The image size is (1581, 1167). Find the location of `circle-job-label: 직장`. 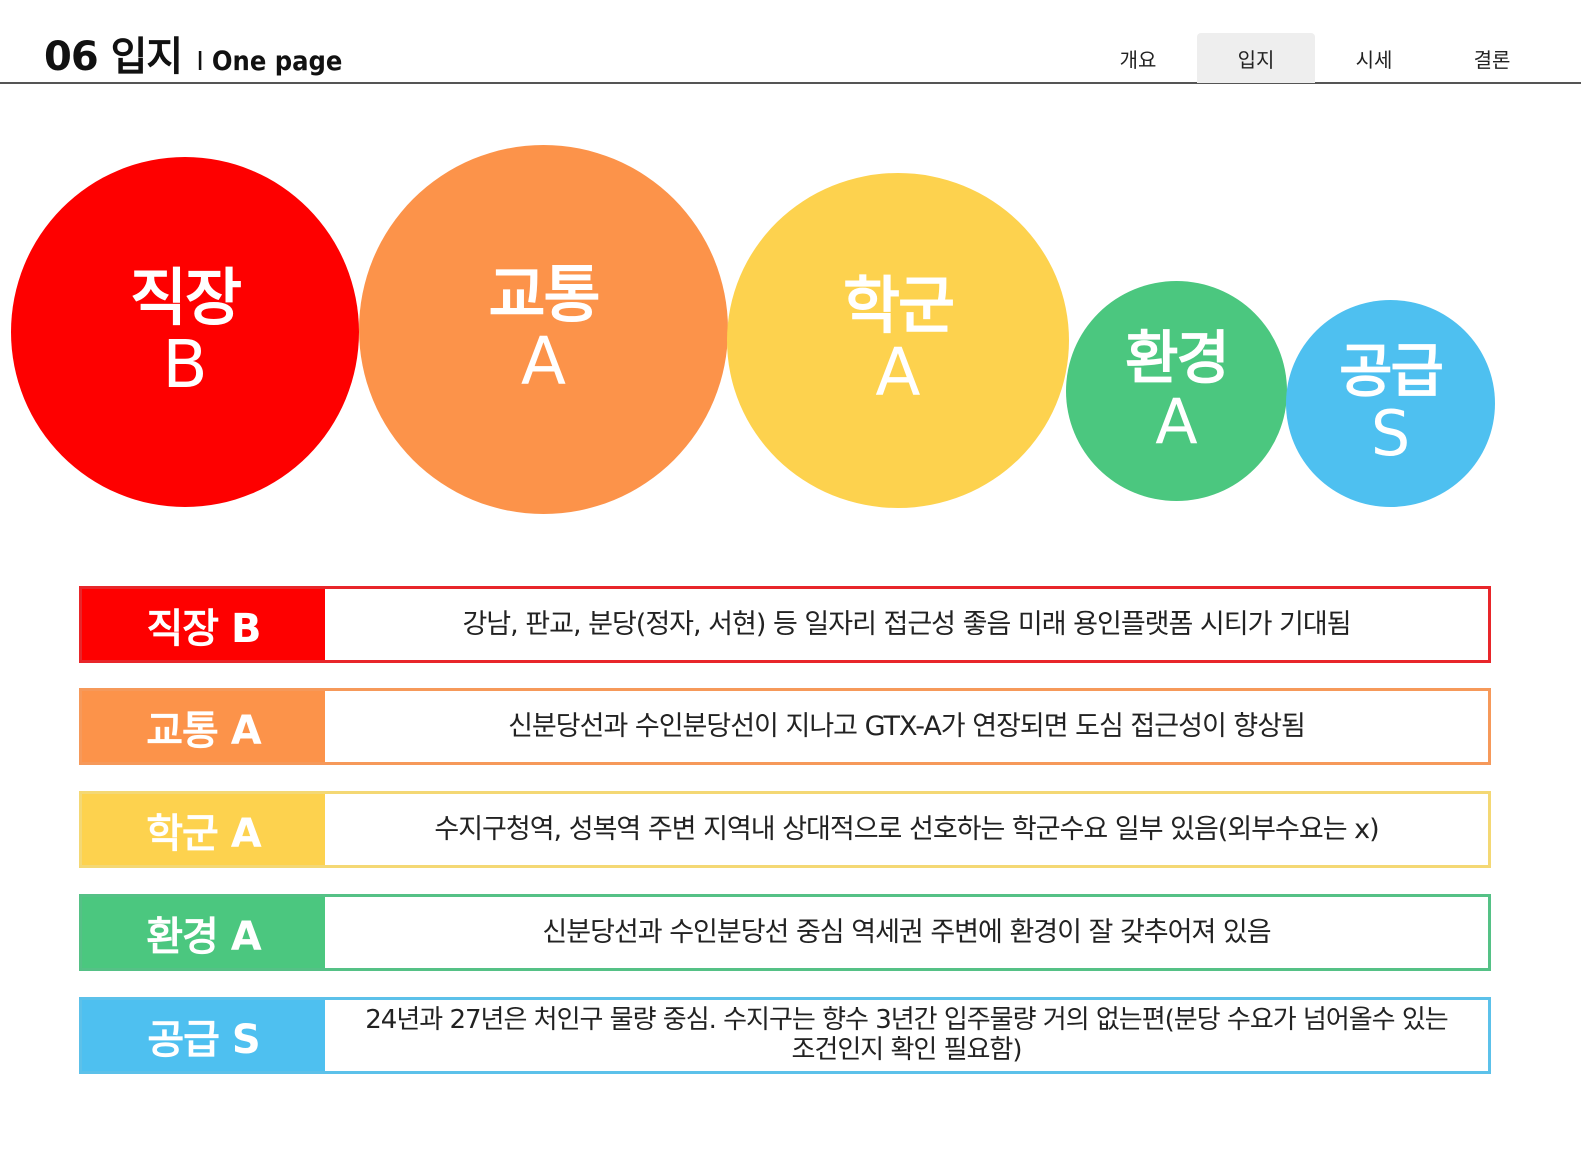

circle-job-label: 직장 is located at coordinates (185, 297).